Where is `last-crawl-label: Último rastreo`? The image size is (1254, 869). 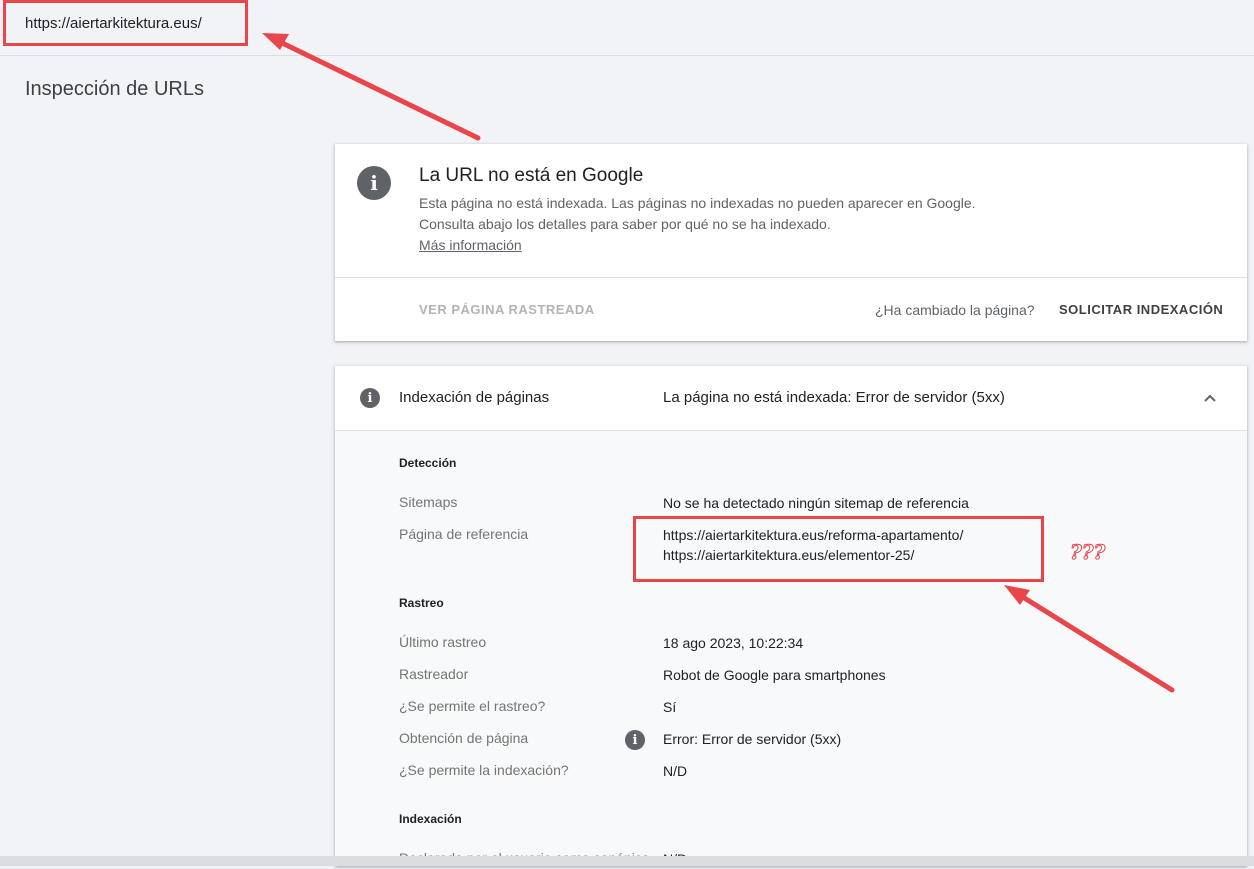 last-crawl-label: Último rastreo is located at coordinates (443, 642).